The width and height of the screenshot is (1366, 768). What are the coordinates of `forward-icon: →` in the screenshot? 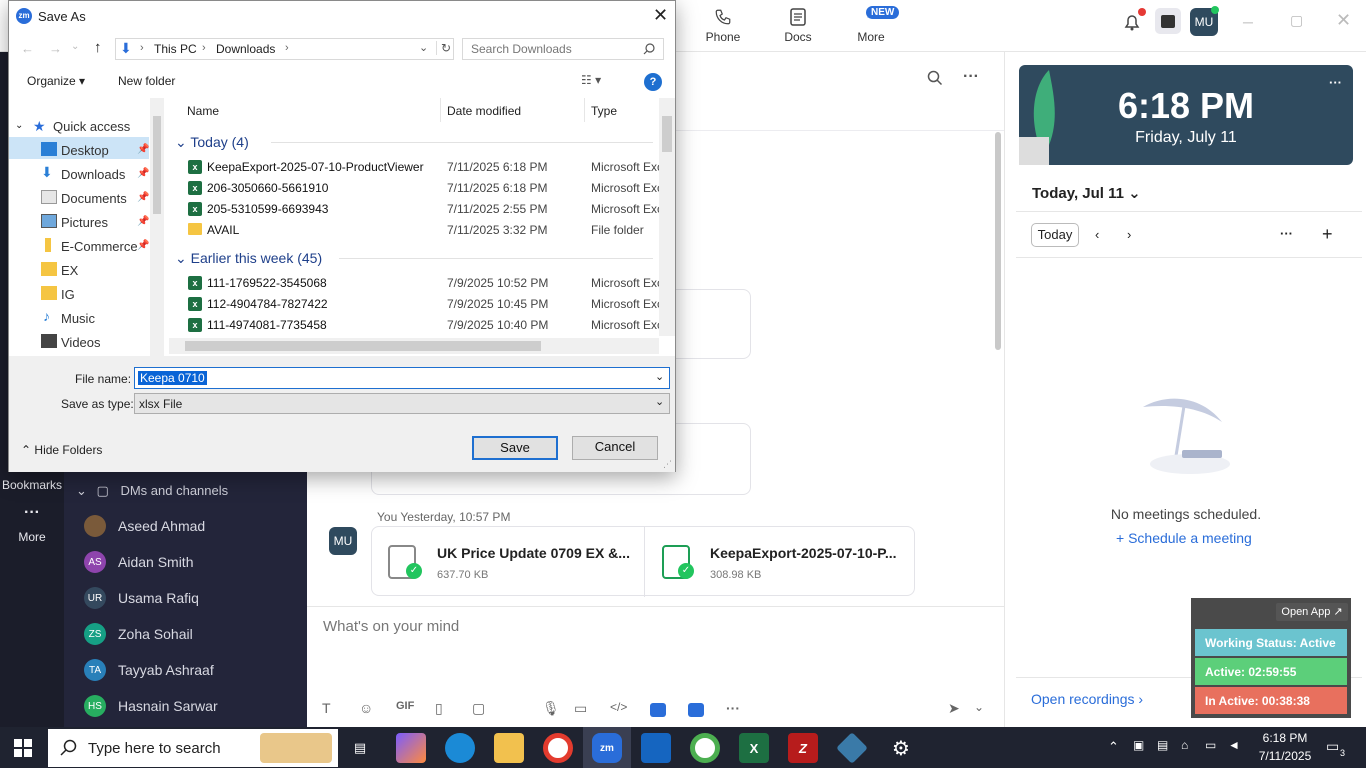 It's located at (55, 48).